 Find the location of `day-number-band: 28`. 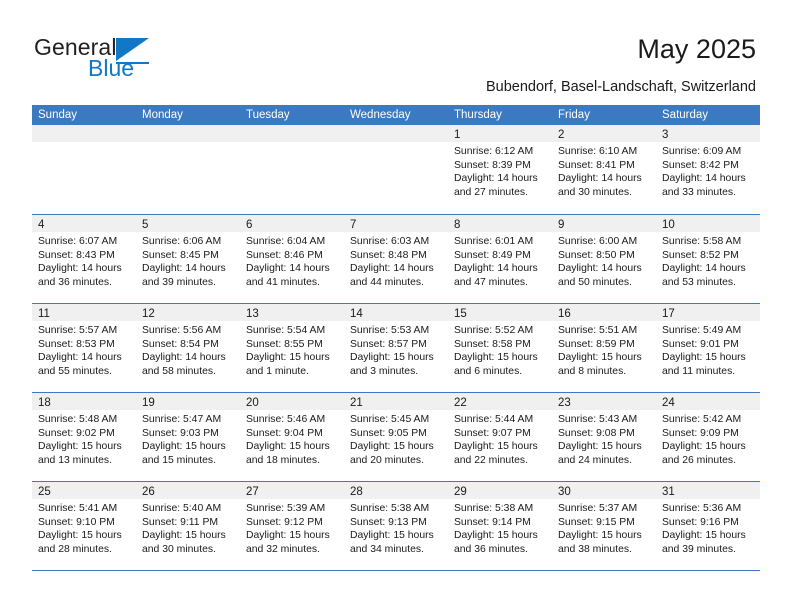

day-number-band: 28 is located at coordinates (396, 490).